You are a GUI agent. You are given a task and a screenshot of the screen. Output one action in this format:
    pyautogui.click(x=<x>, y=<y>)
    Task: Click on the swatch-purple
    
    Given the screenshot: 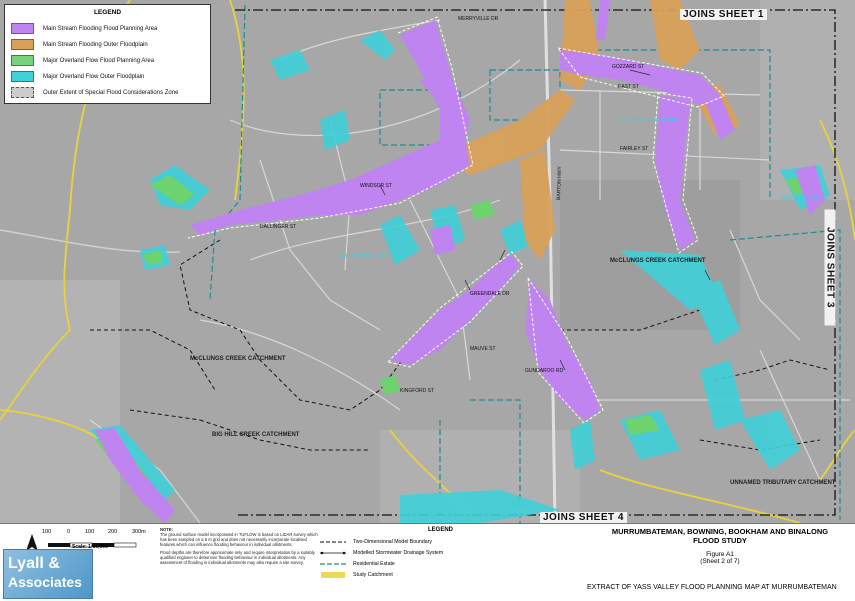 What is the action you would take?
    pyautogui.click(x=22, y=28)
    